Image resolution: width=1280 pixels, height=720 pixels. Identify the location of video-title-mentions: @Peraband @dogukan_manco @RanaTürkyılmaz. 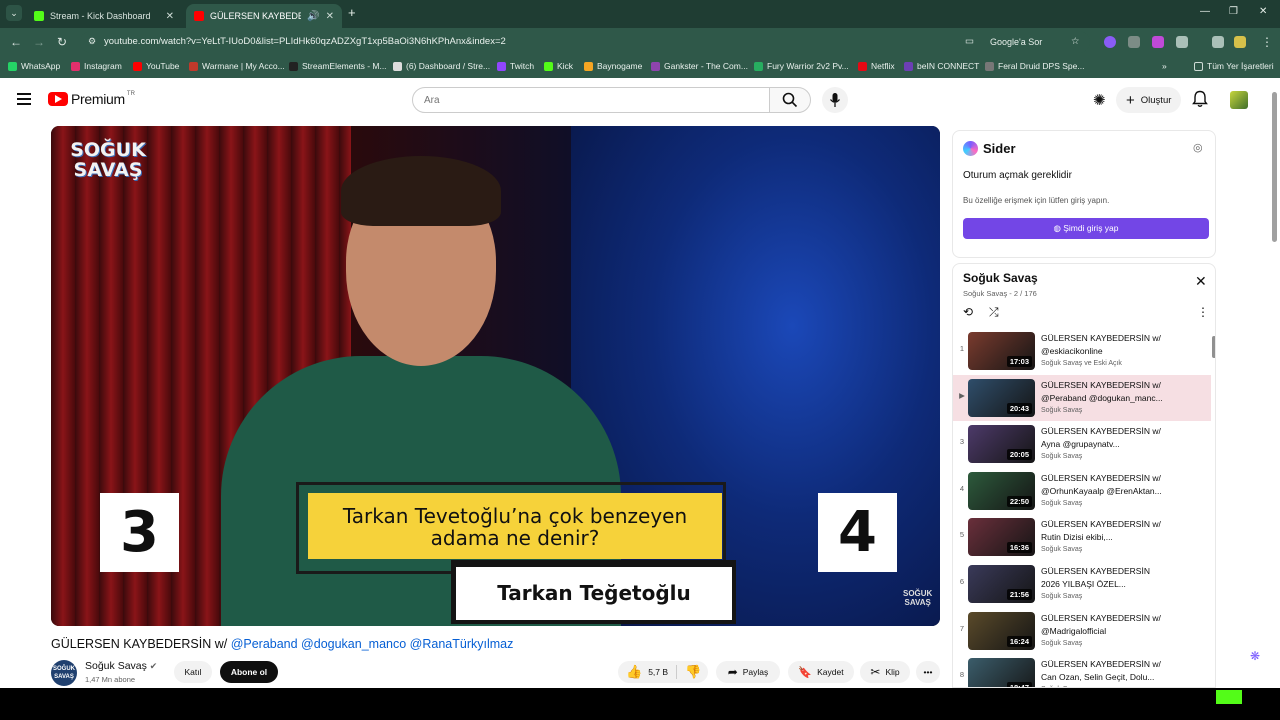
(372, 644).